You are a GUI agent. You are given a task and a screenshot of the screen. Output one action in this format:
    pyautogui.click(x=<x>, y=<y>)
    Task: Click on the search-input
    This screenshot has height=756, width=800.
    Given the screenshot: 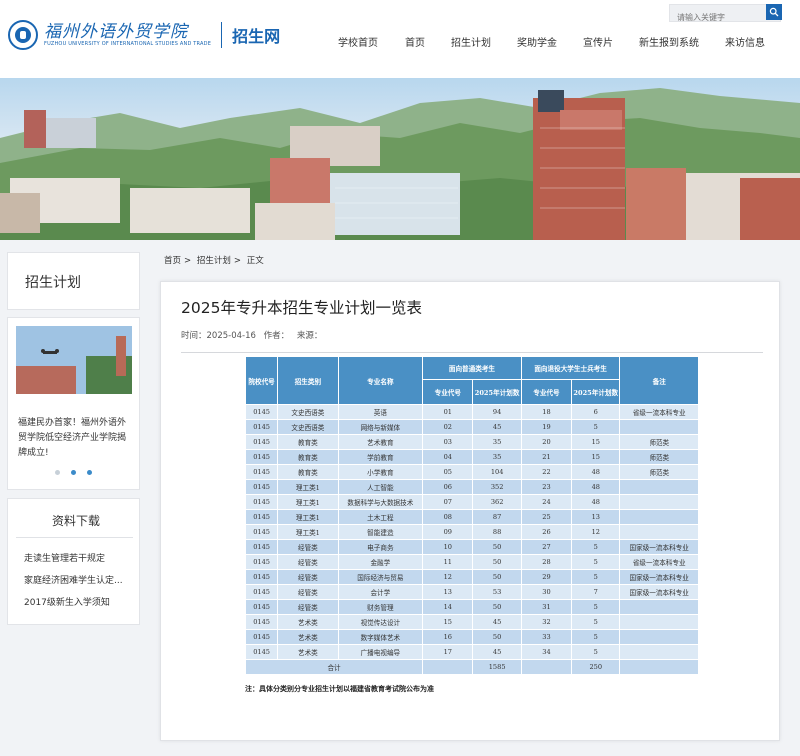 What is the action you would take?
    pyautogui.click(x=725, y=17)
    